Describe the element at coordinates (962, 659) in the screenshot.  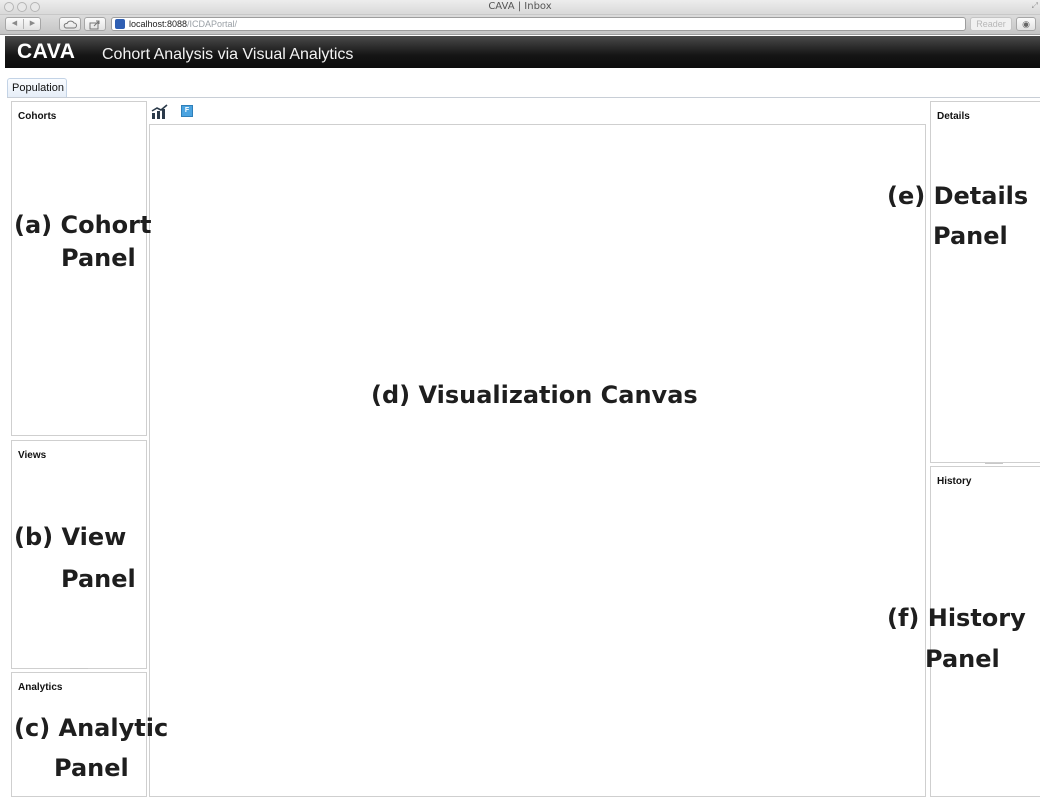
I see `annotation-f-line2: Panel` at that location.